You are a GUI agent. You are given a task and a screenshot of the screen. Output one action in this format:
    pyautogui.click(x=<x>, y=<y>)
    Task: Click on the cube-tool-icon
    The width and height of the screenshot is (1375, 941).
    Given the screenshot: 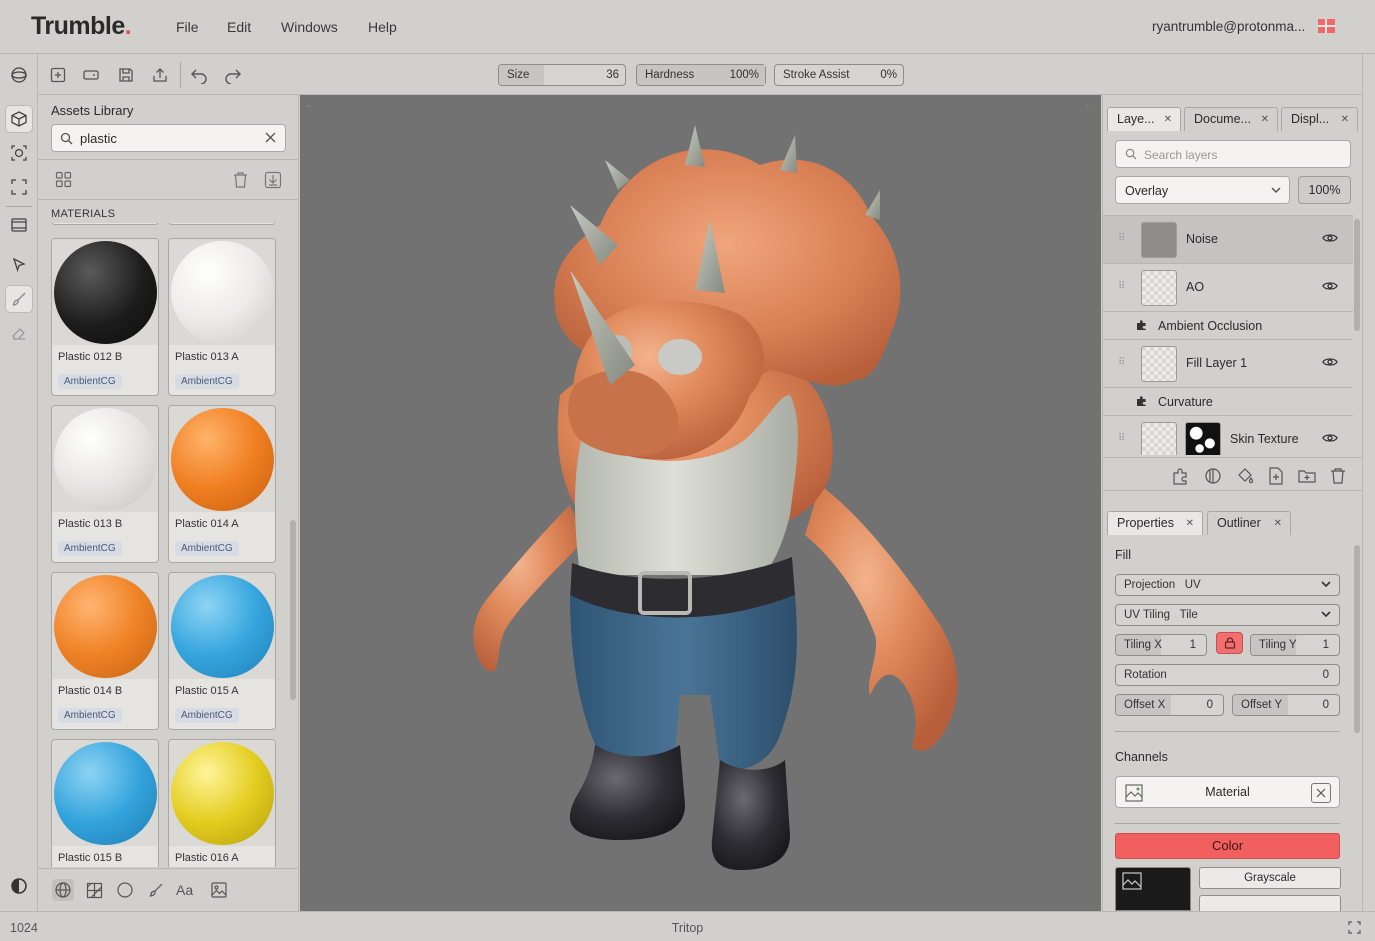 What is the action you would take?
    pyautogui.click(x=19, y=119)
    